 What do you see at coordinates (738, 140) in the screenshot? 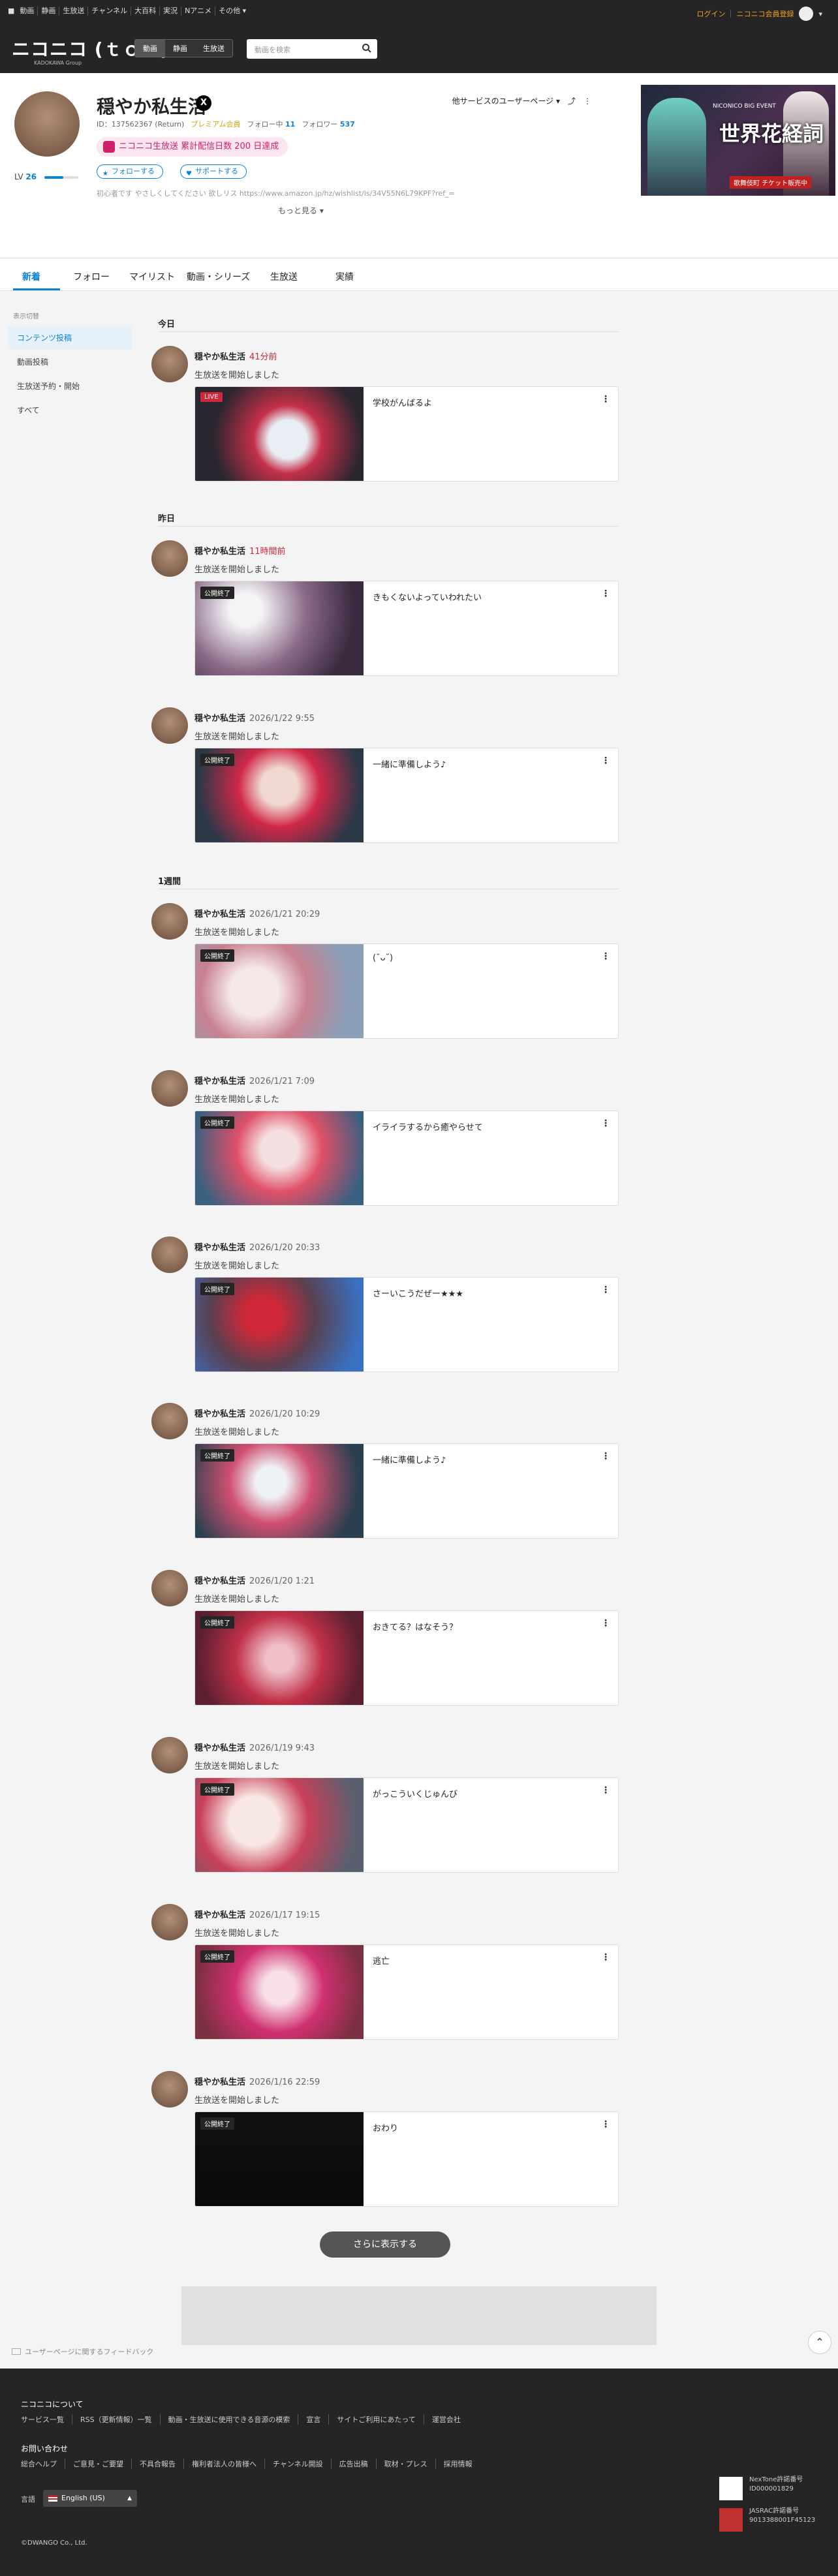
I see `event-banner: NICONICO BIG EVENT 世界花経詞 歌舞伎町 チケット販売中` at bounding box center [738, 140].